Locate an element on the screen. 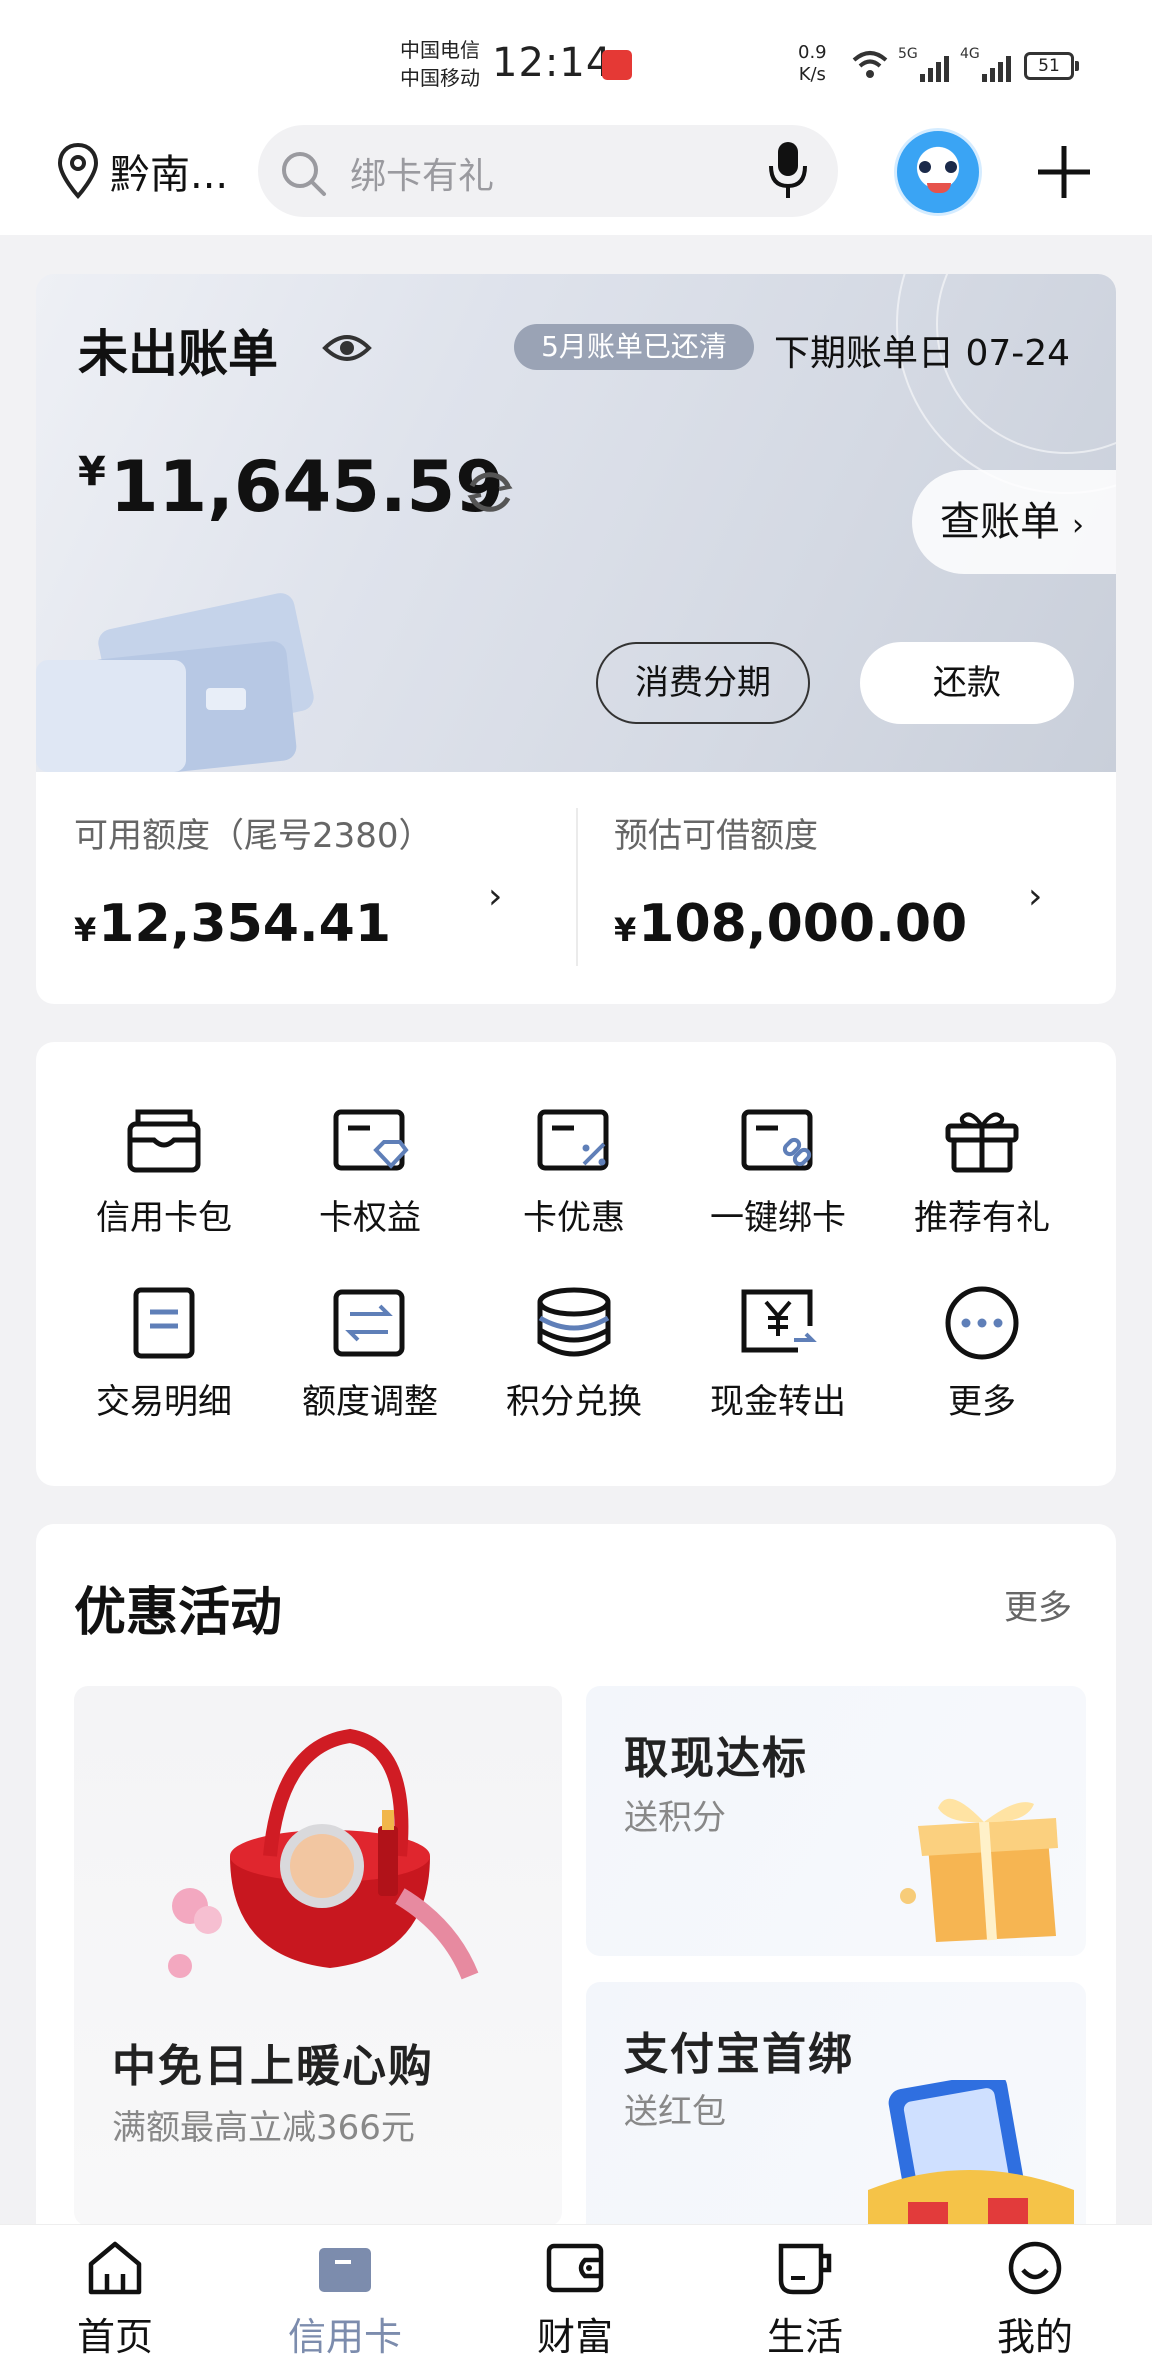 The width and height of the screenshot is (1152, 2376). card-link-icon is located at coordinates (777, 1140).